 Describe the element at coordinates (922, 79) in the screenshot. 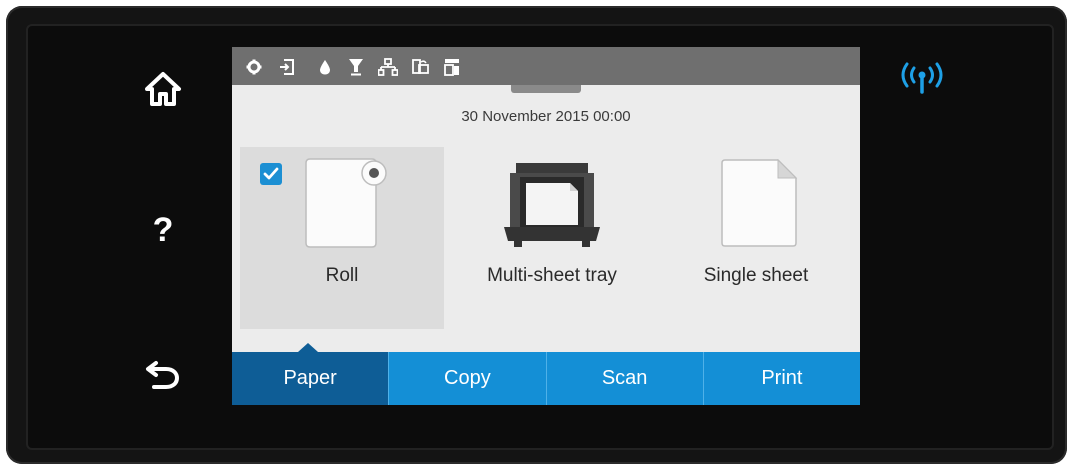

I see `wireless-signal-icon` at that location.